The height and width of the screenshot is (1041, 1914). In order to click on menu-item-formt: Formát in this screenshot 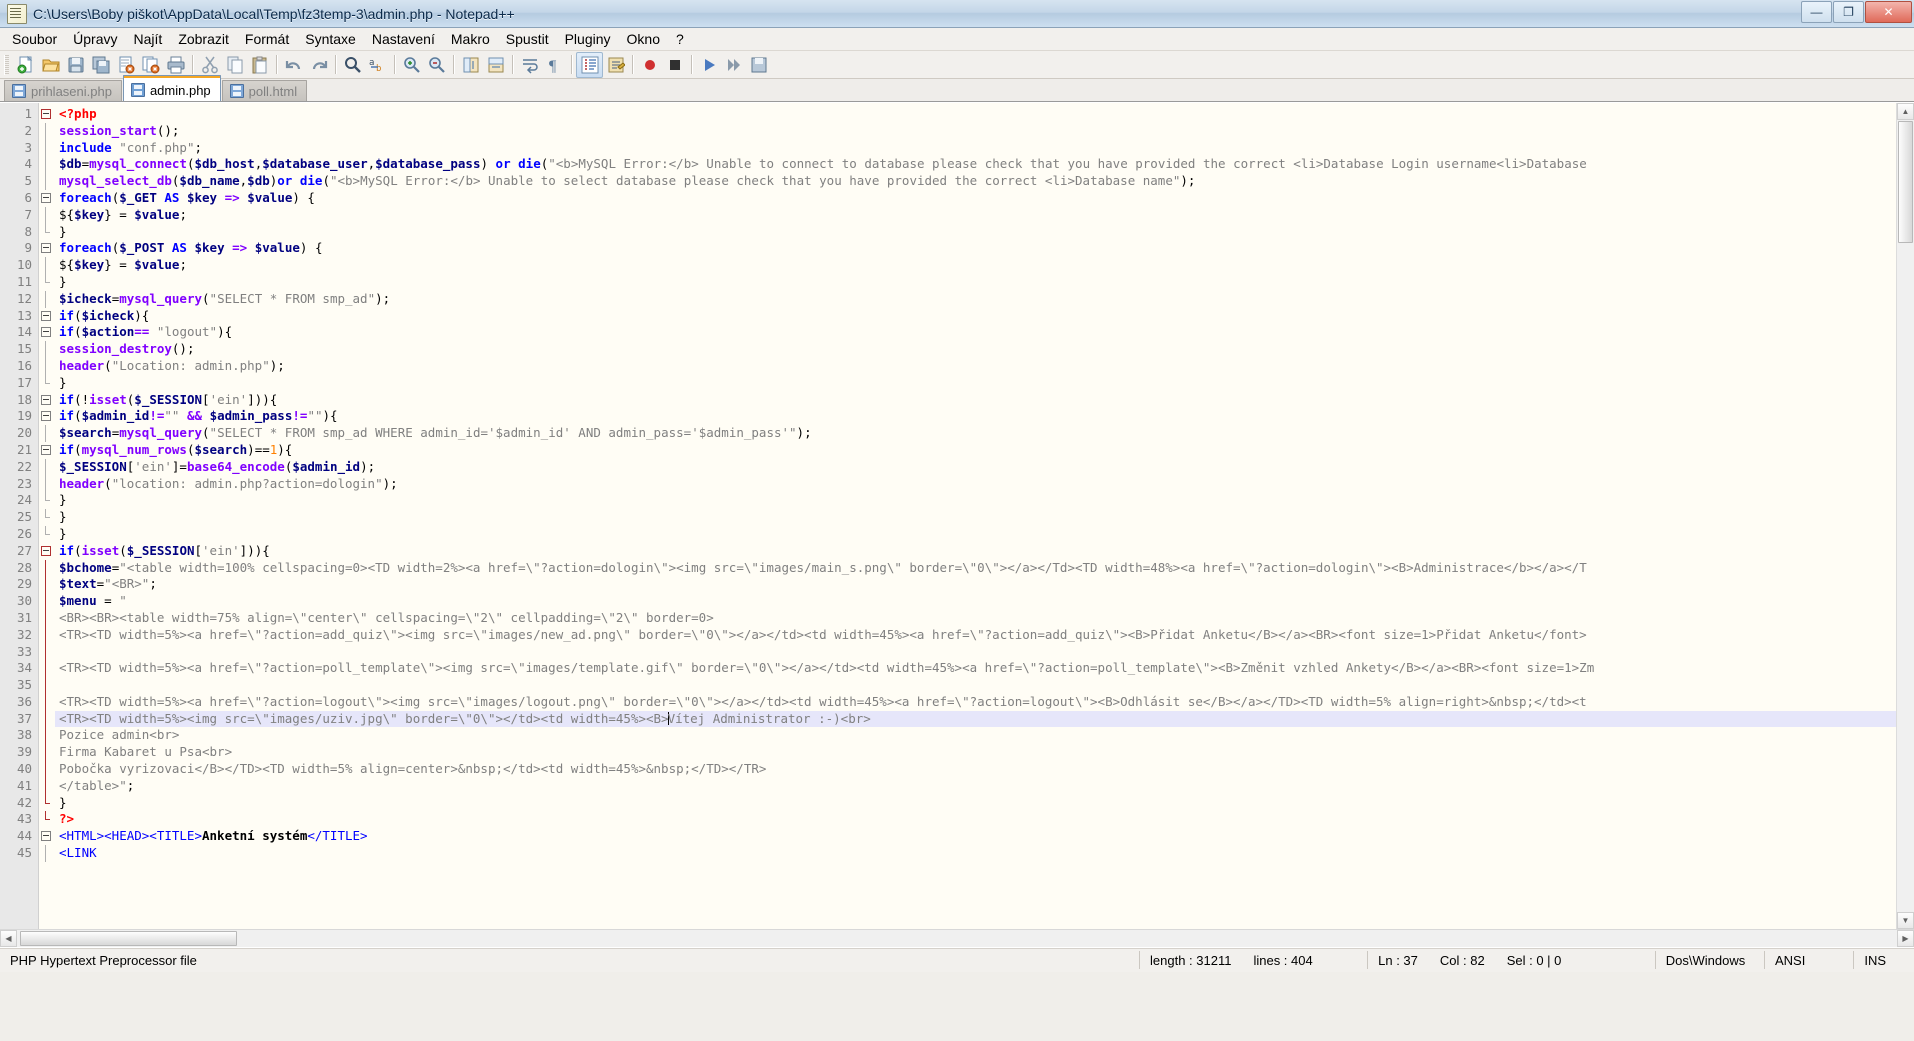, I will do `click(267, 39)`.